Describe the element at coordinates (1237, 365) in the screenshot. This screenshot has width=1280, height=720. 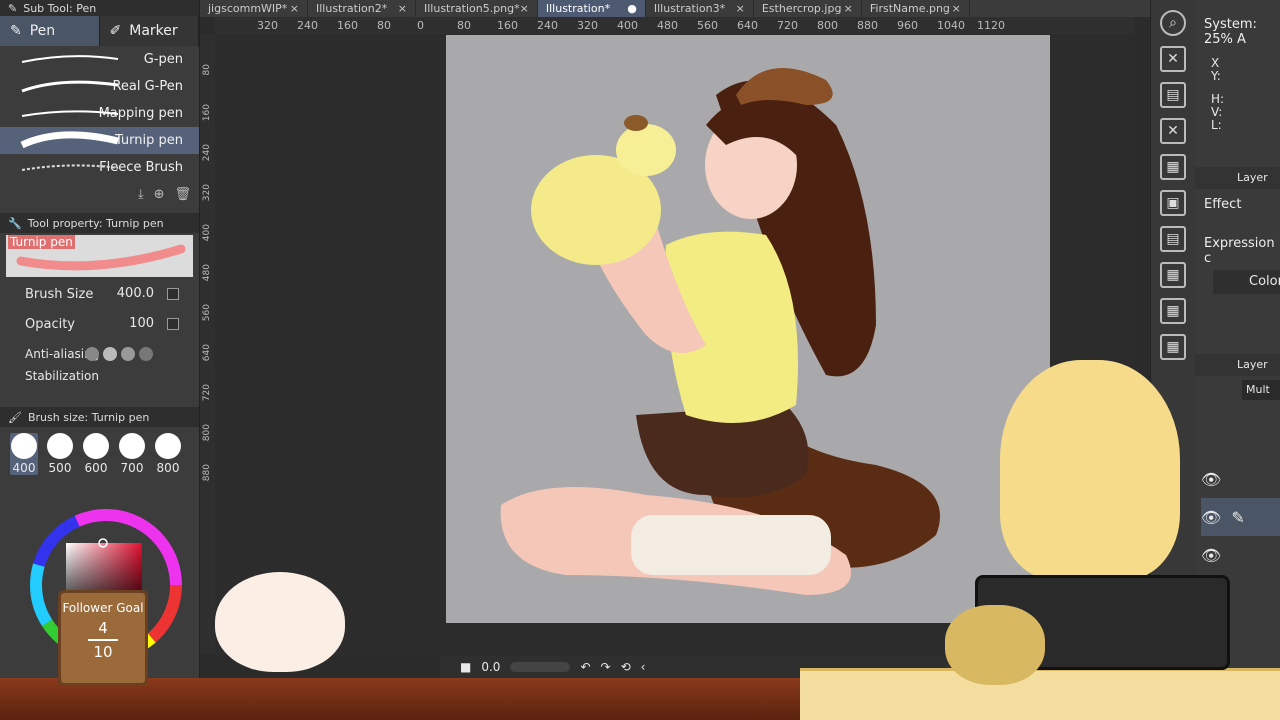
I see `layer-panel-tab: Layer` at that location.